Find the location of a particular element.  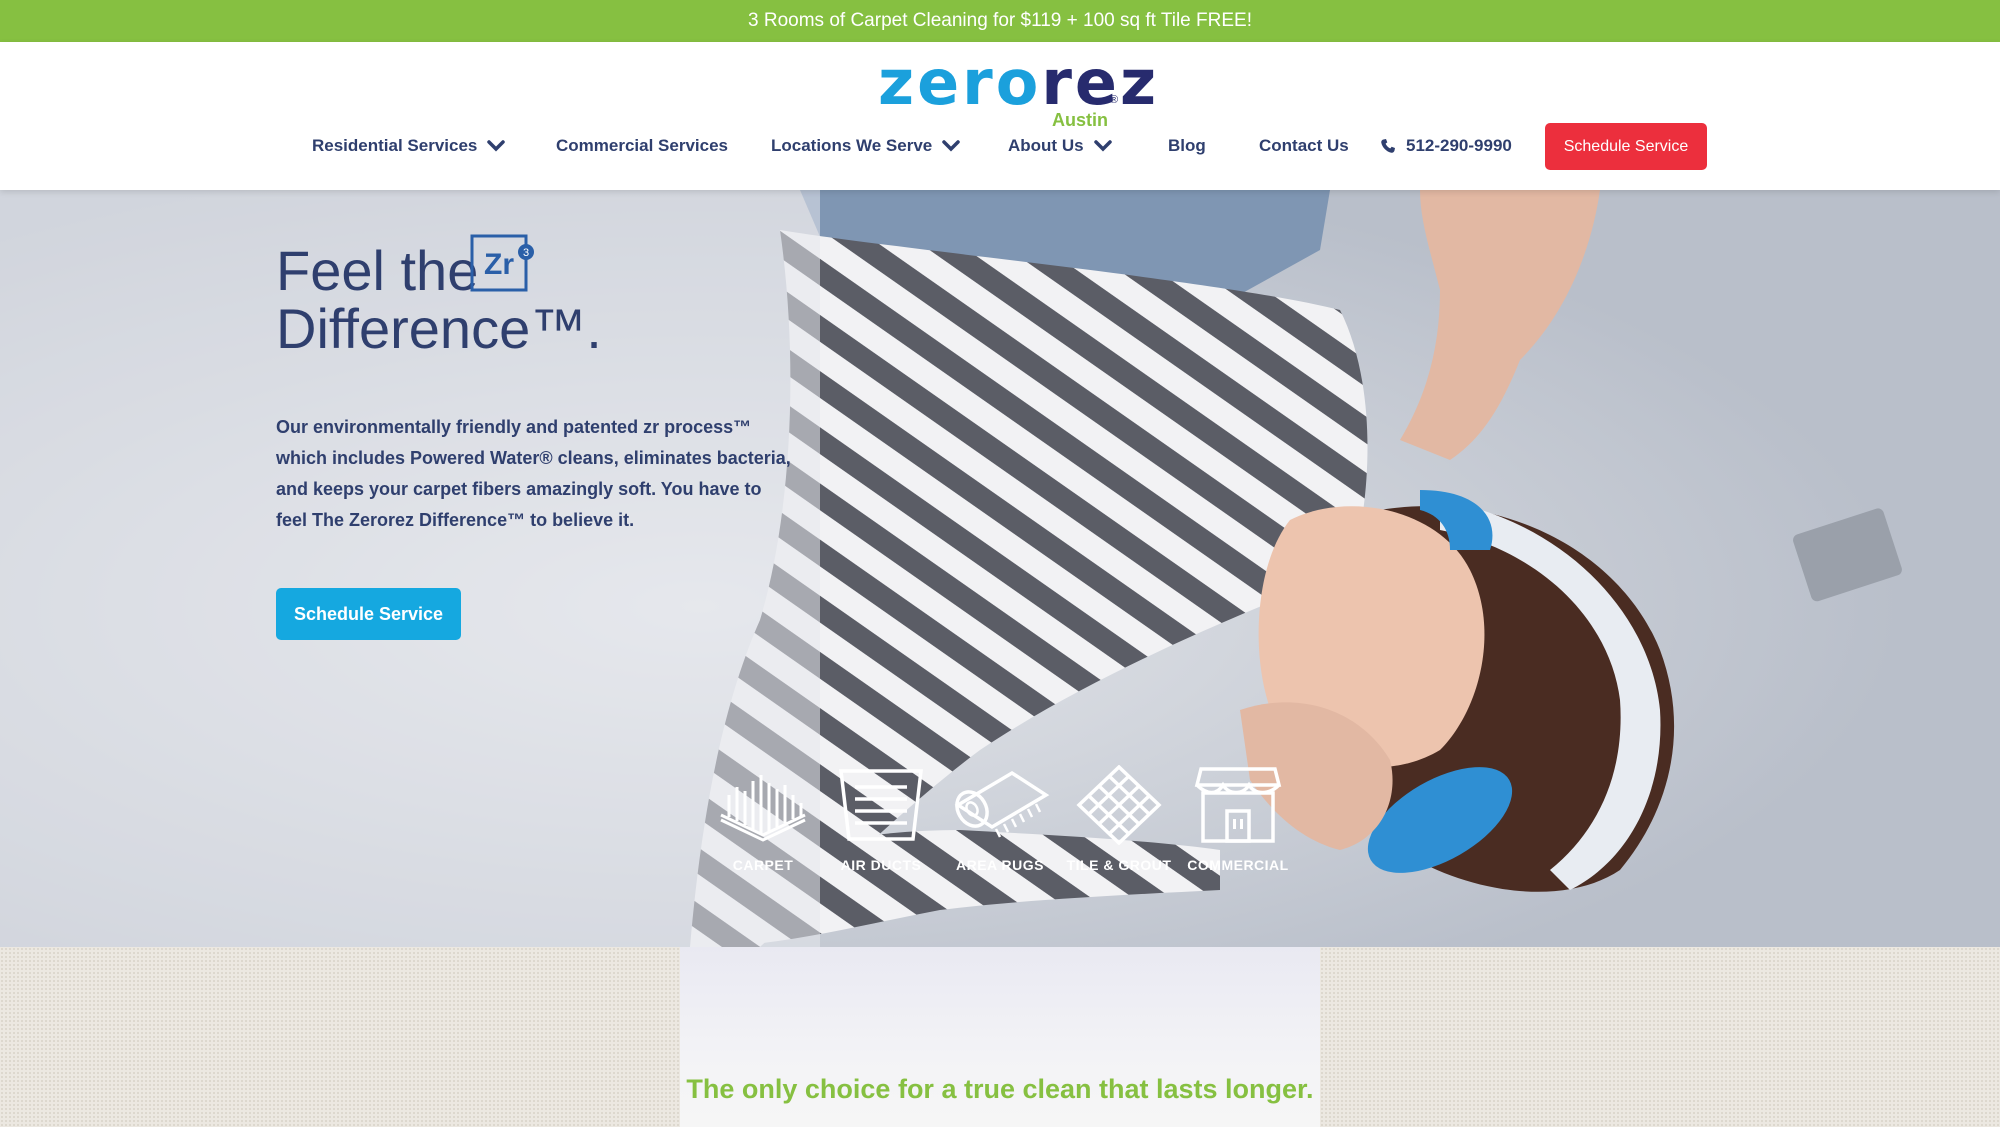

zr-badge-text: Zr is located at coordinates (499, 264).